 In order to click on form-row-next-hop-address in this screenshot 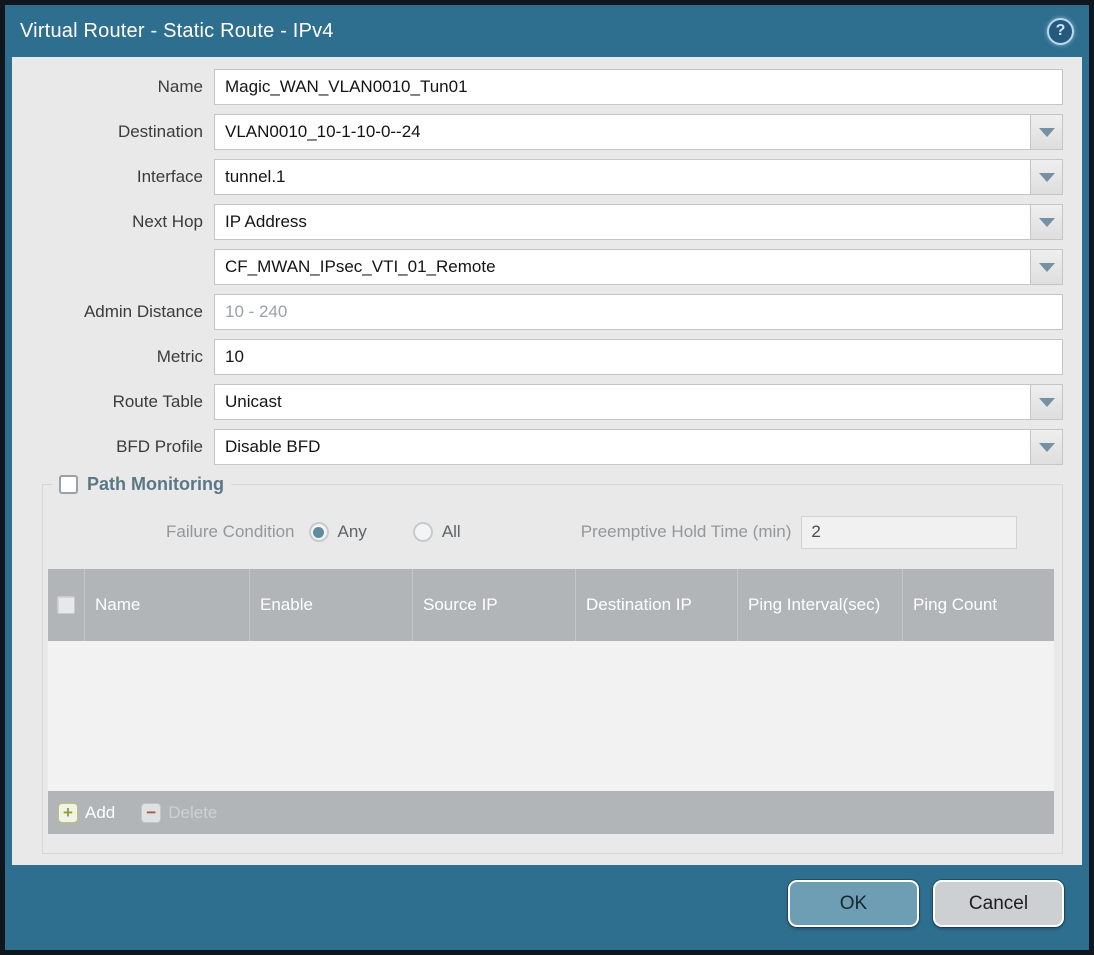, I will do `click(543, 267)`.